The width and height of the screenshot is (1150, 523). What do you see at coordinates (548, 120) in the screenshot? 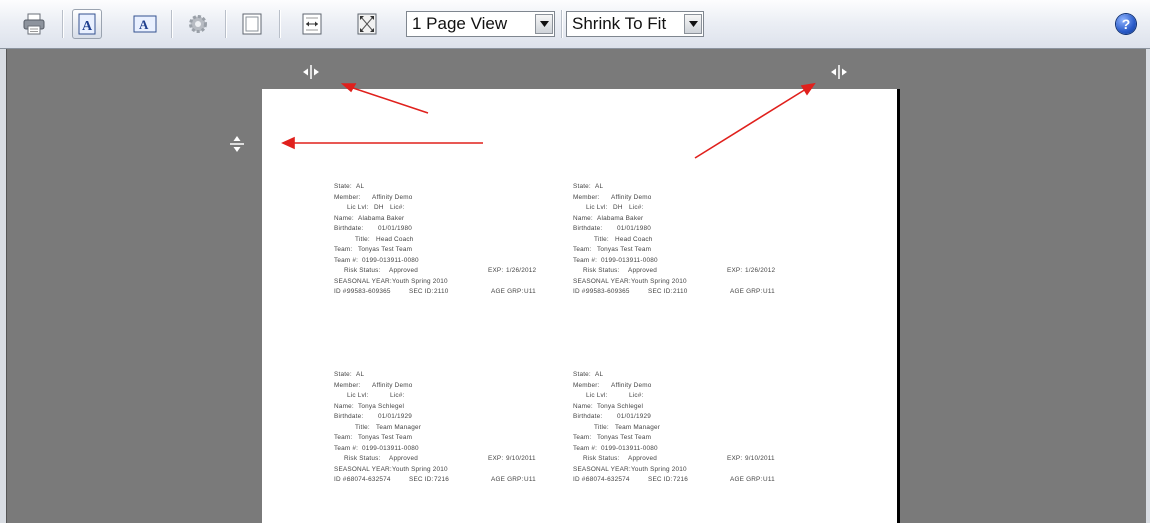
I see `annotation-arrows` at bounding box center [548, 120].